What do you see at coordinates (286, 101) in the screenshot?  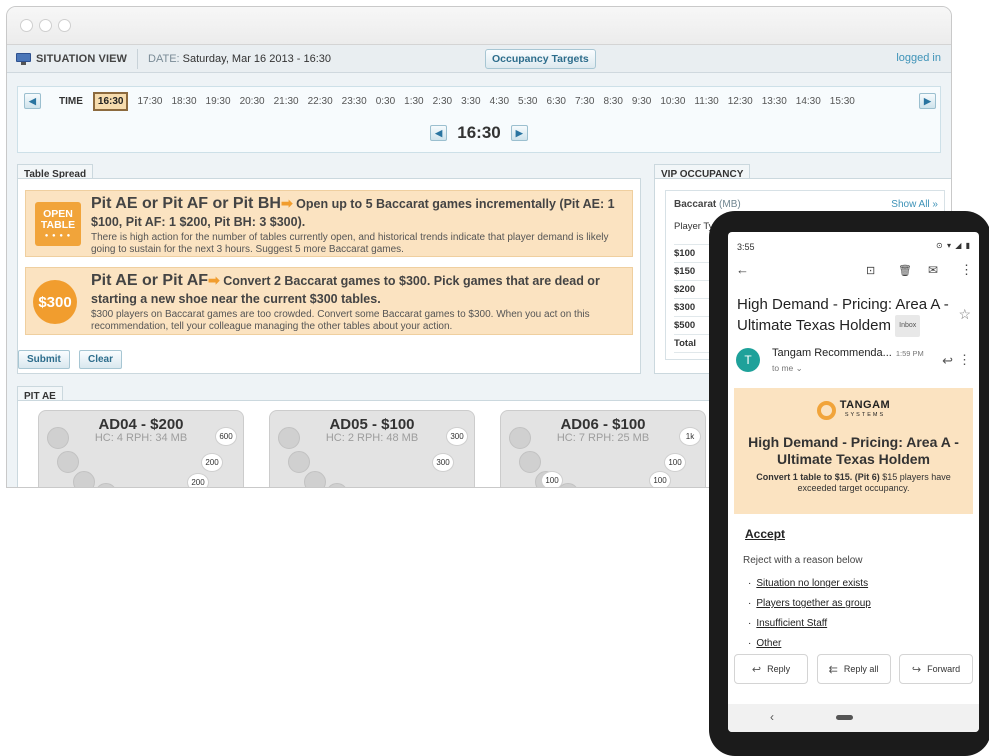 I see `time-slot: 21:30` at bounding box center [286, 101].